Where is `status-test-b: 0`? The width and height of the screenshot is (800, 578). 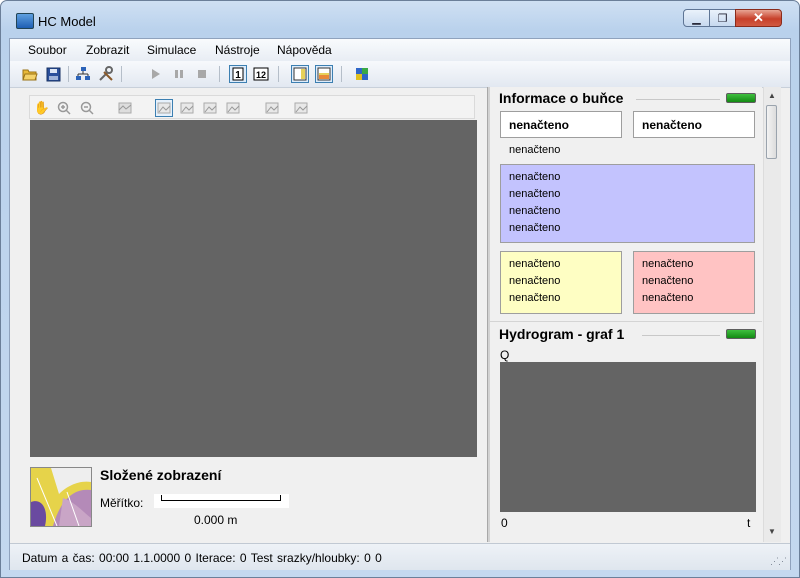
status-test-b: 0 is located at coordinates (378, 558).